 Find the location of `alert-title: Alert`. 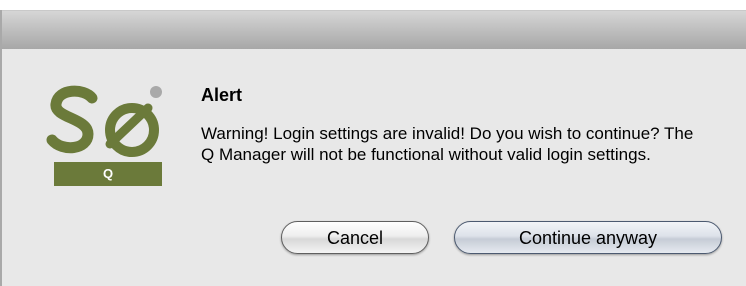

alert-title: Alert is located at coordinates (222, 95).